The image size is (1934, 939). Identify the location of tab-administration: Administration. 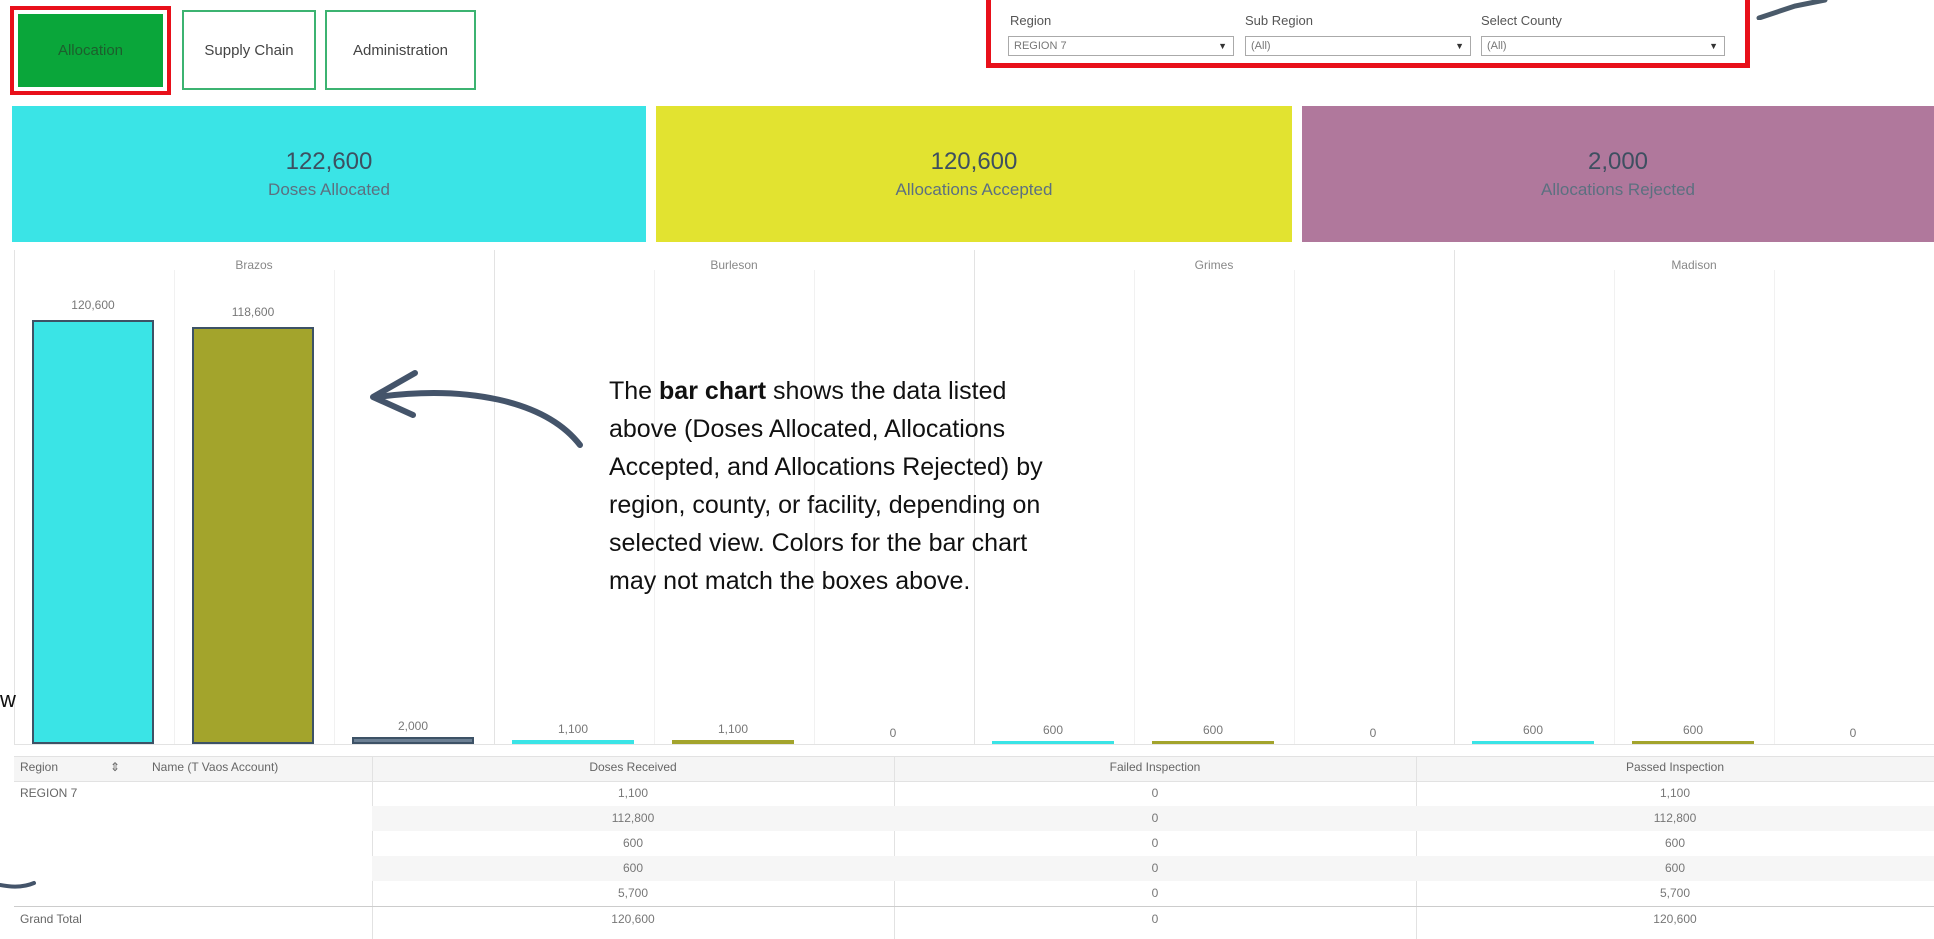
(400, 50).